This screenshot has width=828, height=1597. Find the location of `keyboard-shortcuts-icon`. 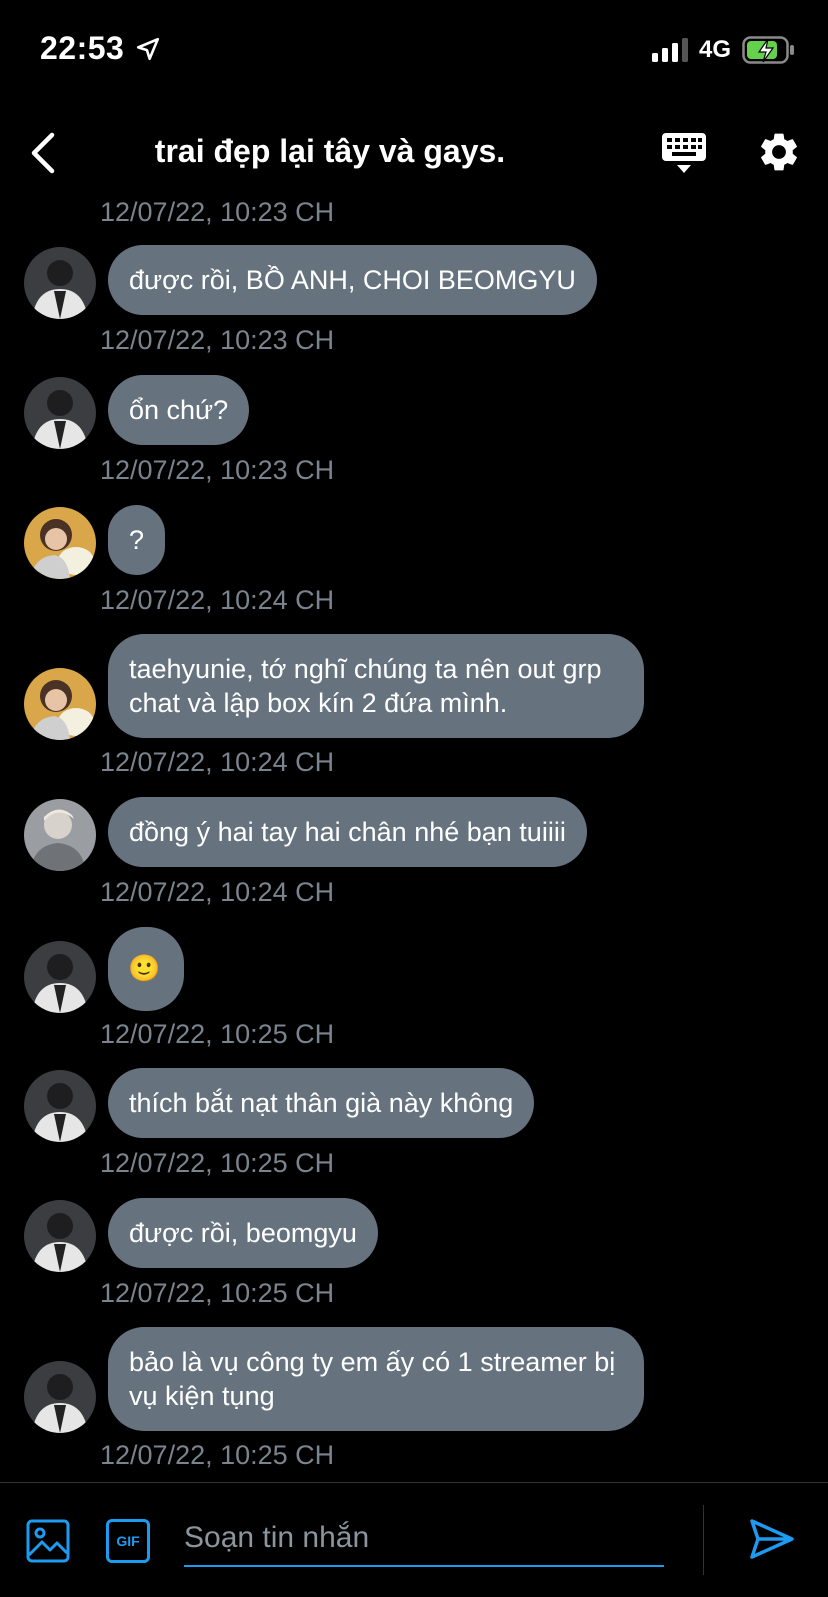

keyboard-shortcuts-icon is located at coordinates (684, 153).